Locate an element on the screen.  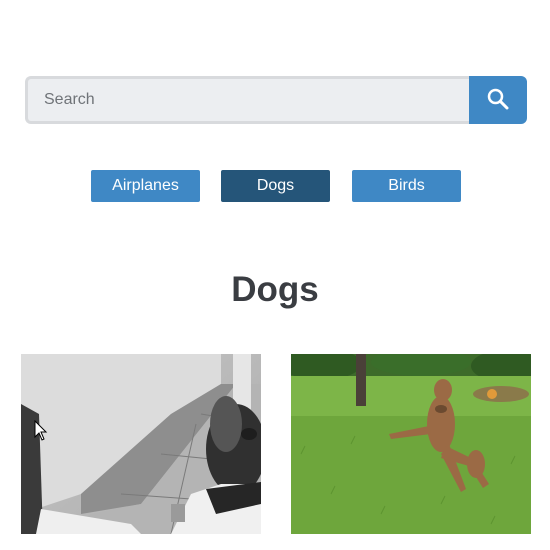
filter-button-dogs: Dogs is located at coordinates (275, 186).